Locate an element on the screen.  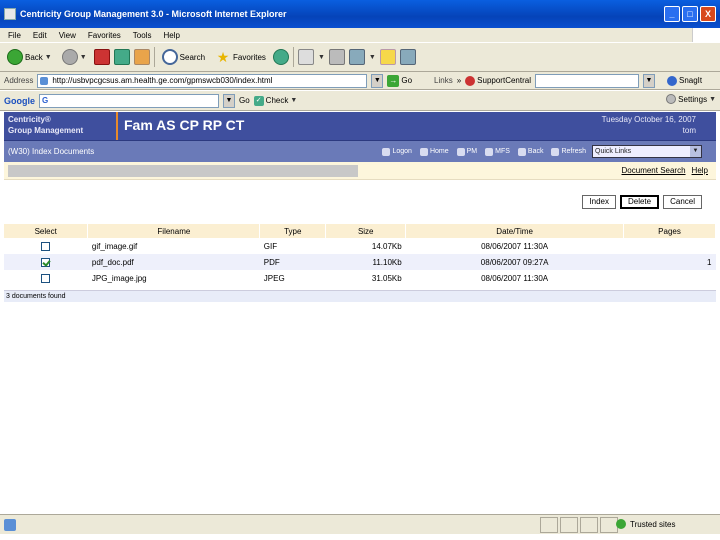
menu-tools: Tools is located at coordinates (142, 35).